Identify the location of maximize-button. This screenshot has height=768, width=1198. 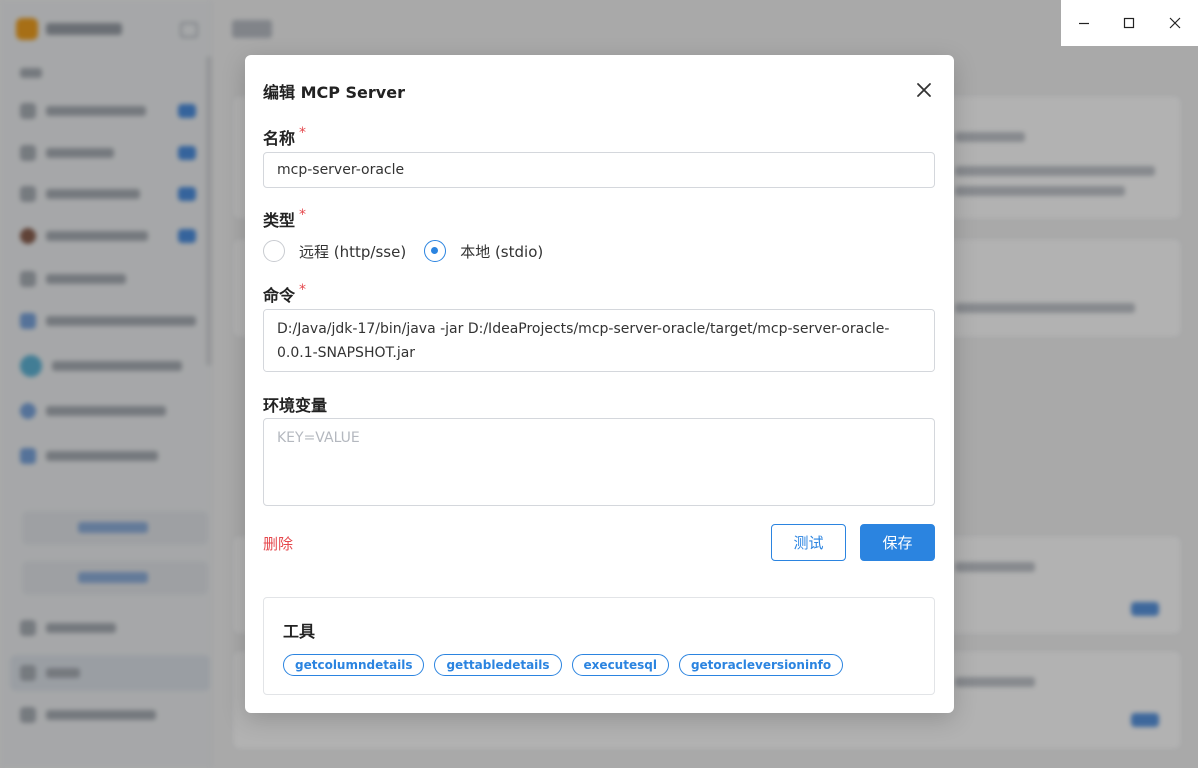
(1130, 23).